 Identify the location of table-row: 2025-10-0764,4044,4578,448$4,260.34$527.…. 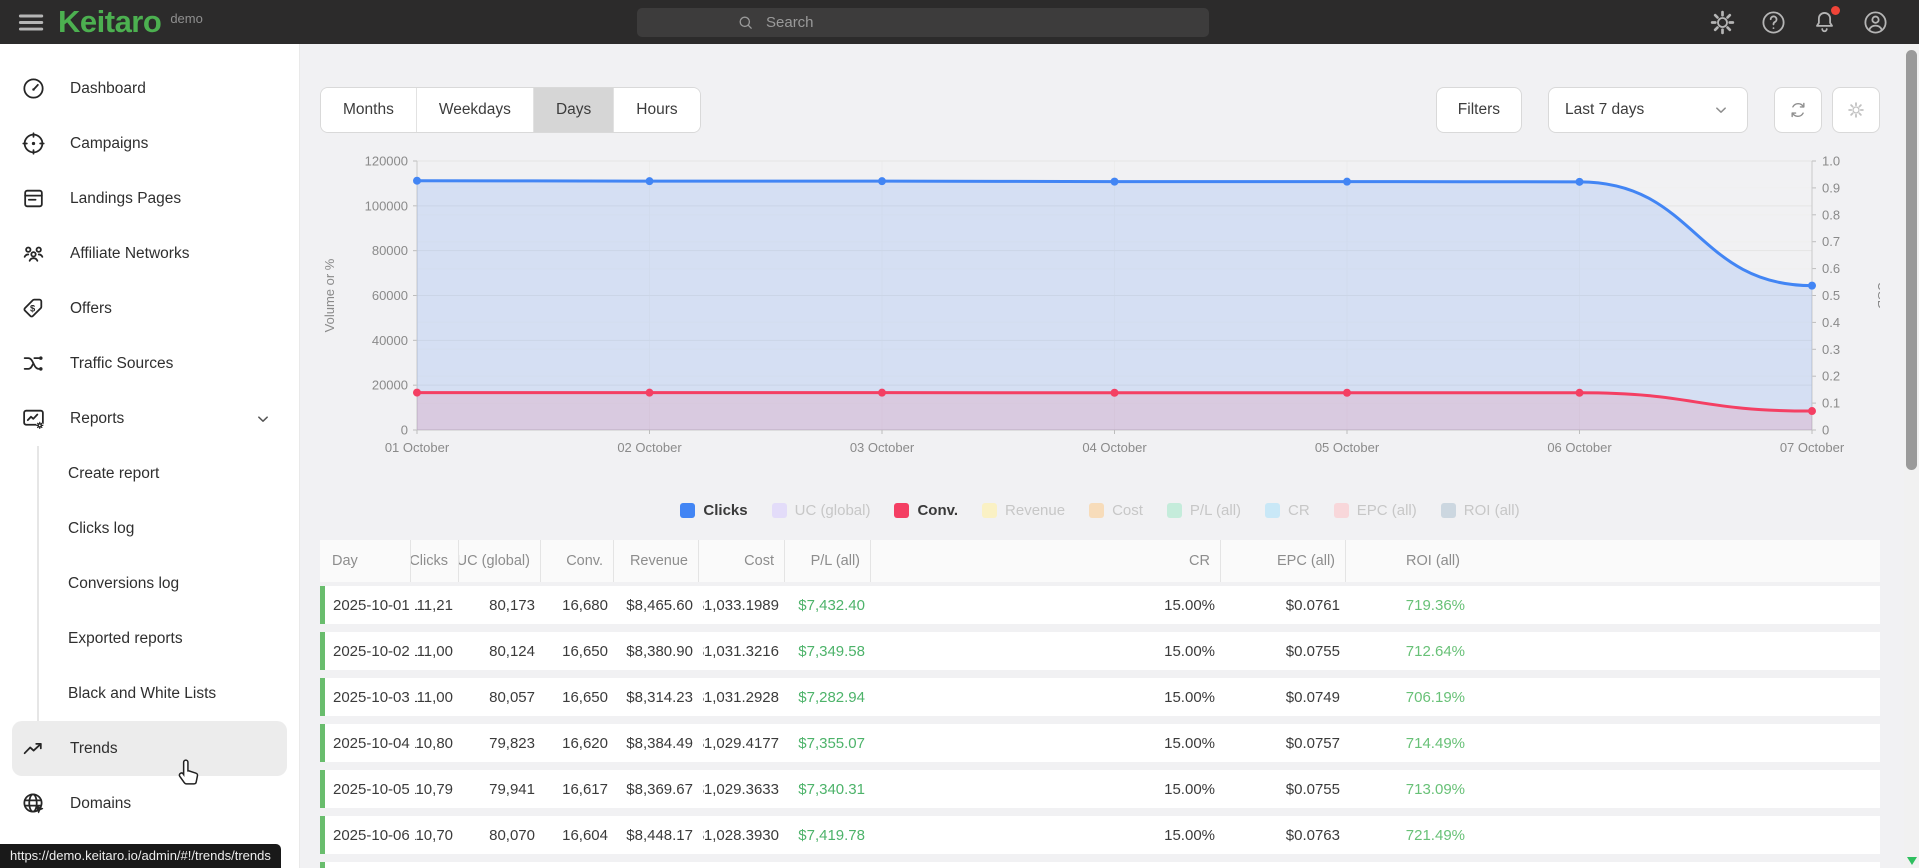
(1100, 865).